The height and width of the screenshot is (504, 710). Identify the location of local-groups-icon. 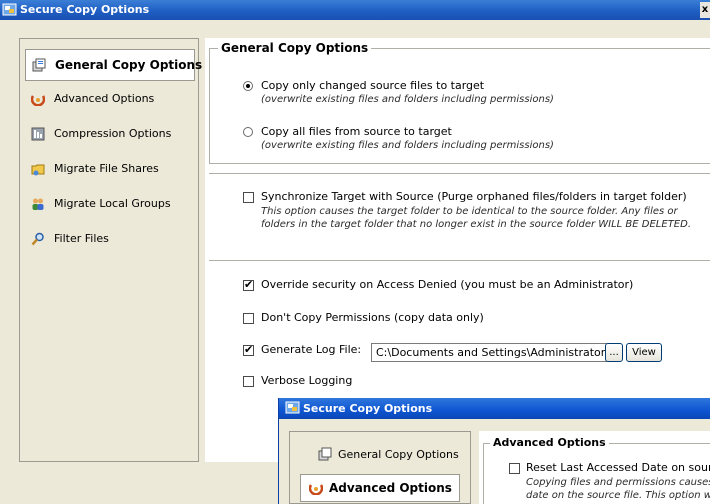
(38, 204).